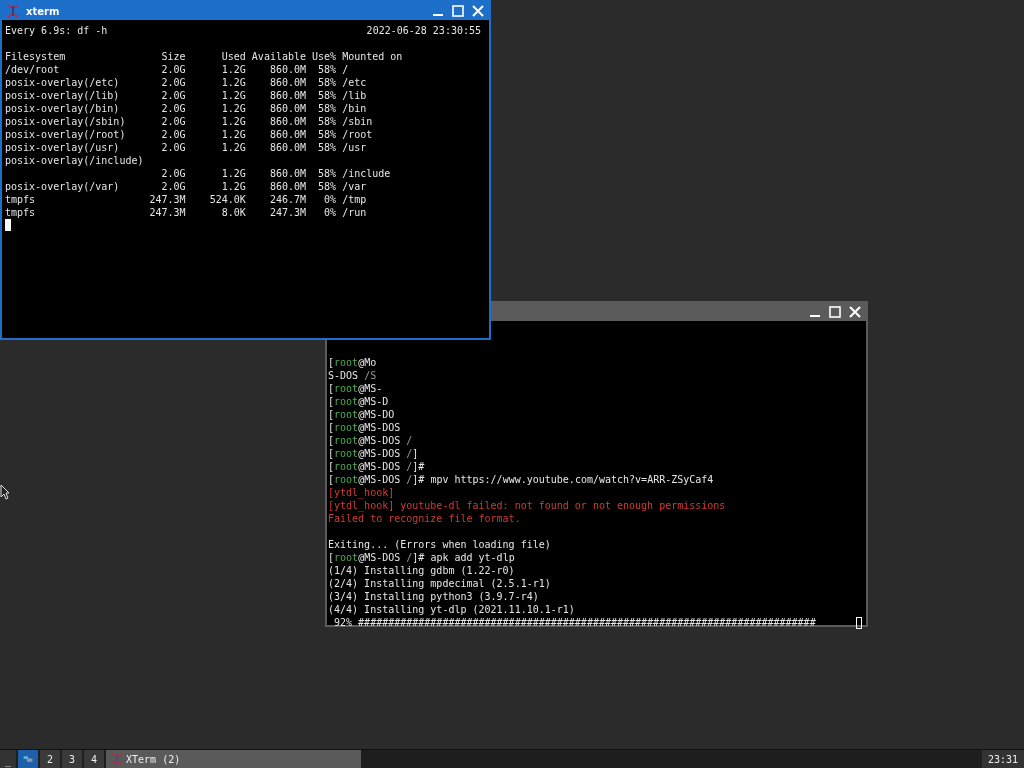 The width and height of the screenshot is (1024, 768). What do you see at coordinates (186, 82) in the screenshot?
I see `terminal-line: posix-overlay(/etc) 2.0G 1.2G 860.0M 58% /etc` at bounding box center [186, 82].